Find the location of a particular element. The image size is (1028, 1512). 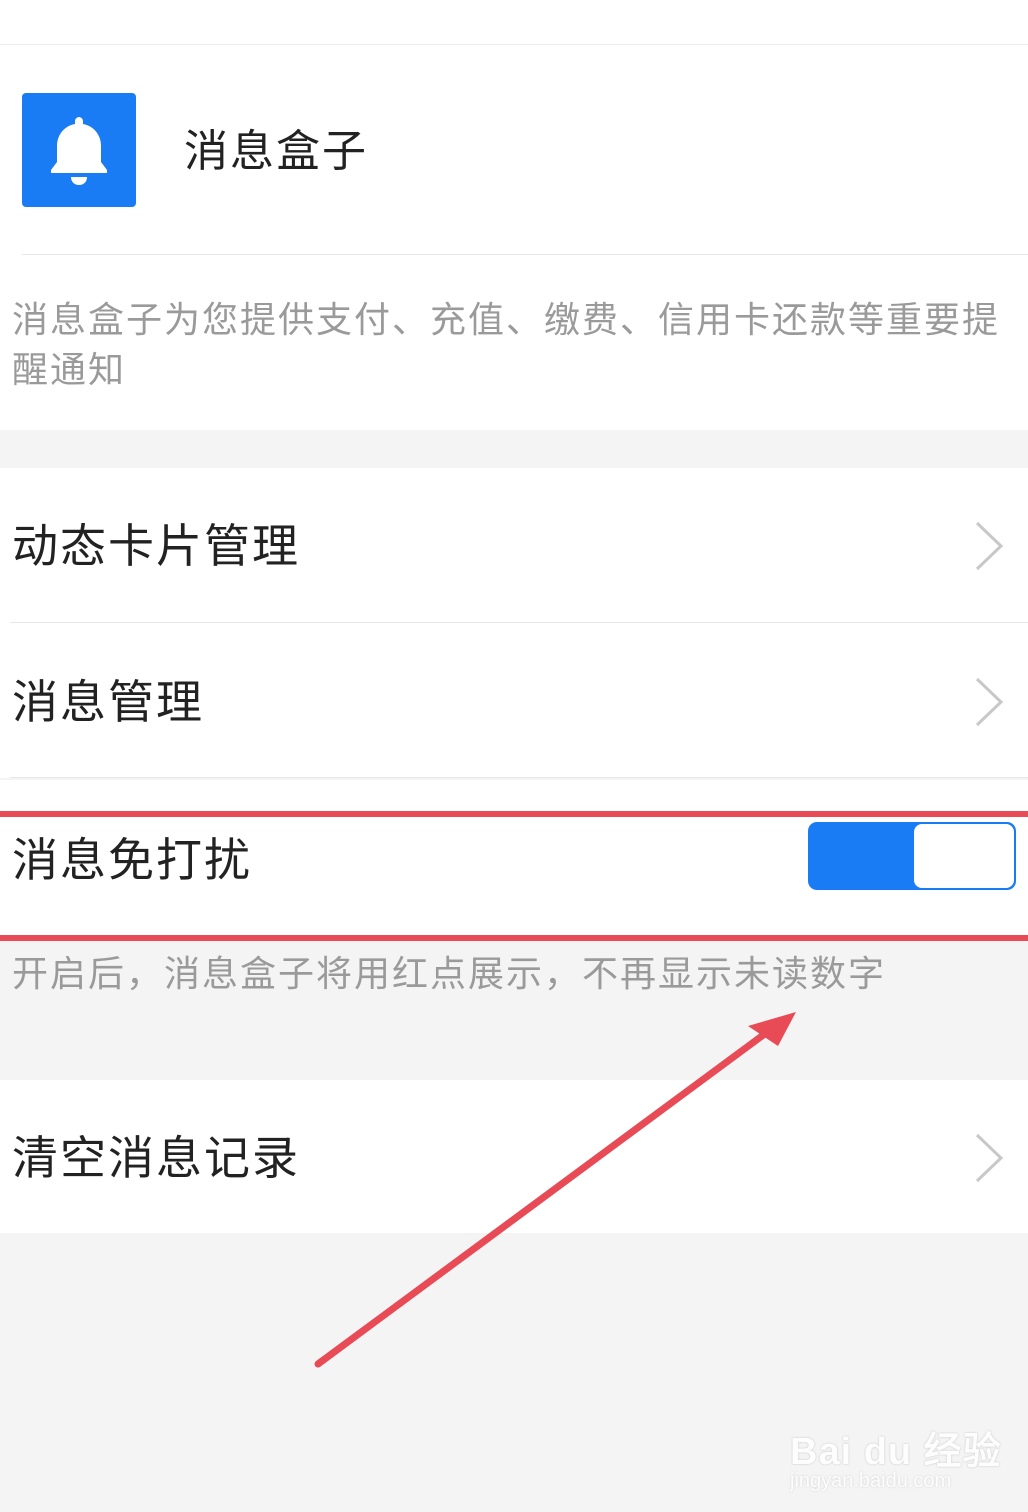

clear-messages-label: 清空消息记录 is located at coordinates (156, 1158).